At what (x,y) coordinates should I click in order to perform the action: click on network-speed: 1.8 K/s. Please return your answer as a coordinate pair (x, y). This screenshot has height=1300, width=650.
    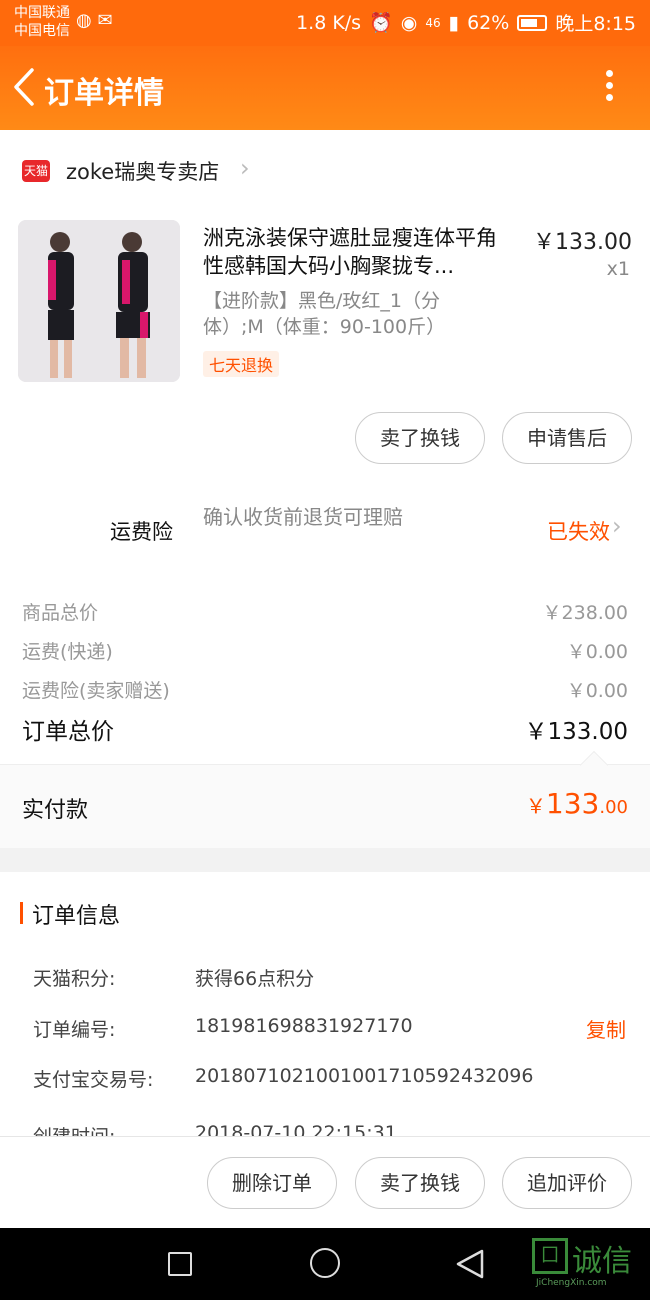
    Looking at the image, I should click on (329, 22).